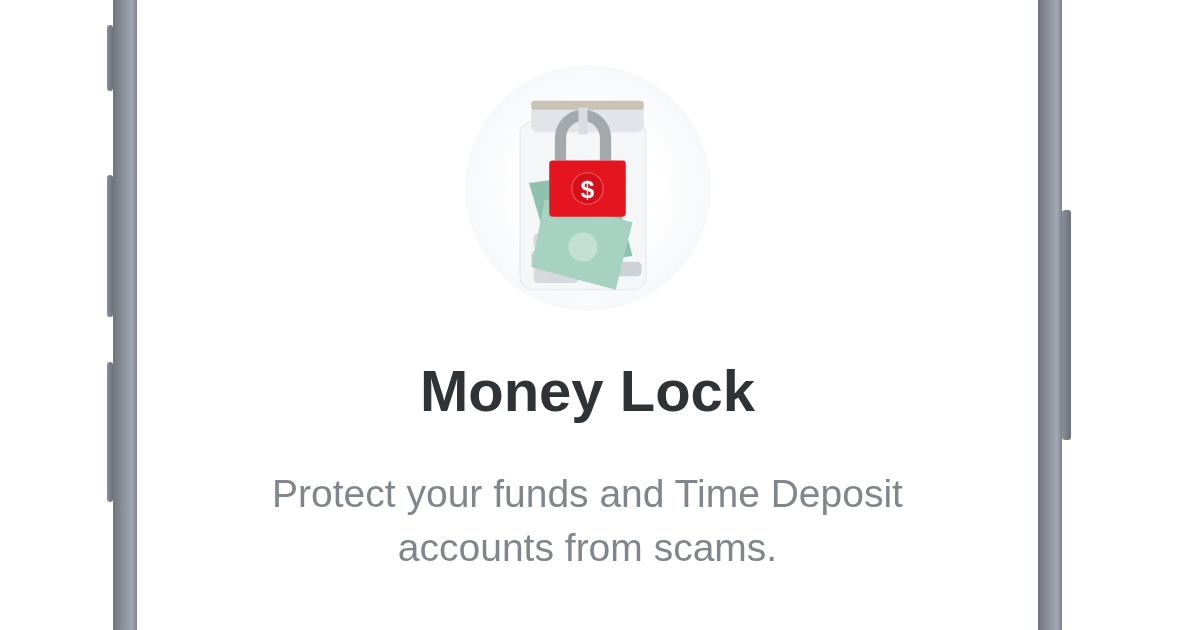  I want to click on dollar-sign: $, so click(587, 188).